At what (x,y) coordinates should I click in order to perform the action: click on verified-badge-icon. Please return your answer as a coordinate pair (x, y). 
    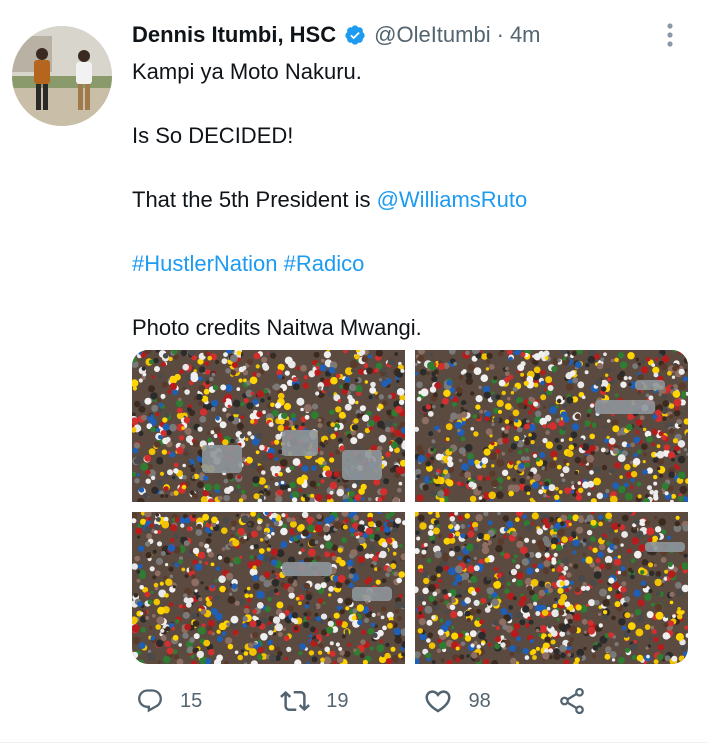
    Looking at the image, I should click on (355, 35).